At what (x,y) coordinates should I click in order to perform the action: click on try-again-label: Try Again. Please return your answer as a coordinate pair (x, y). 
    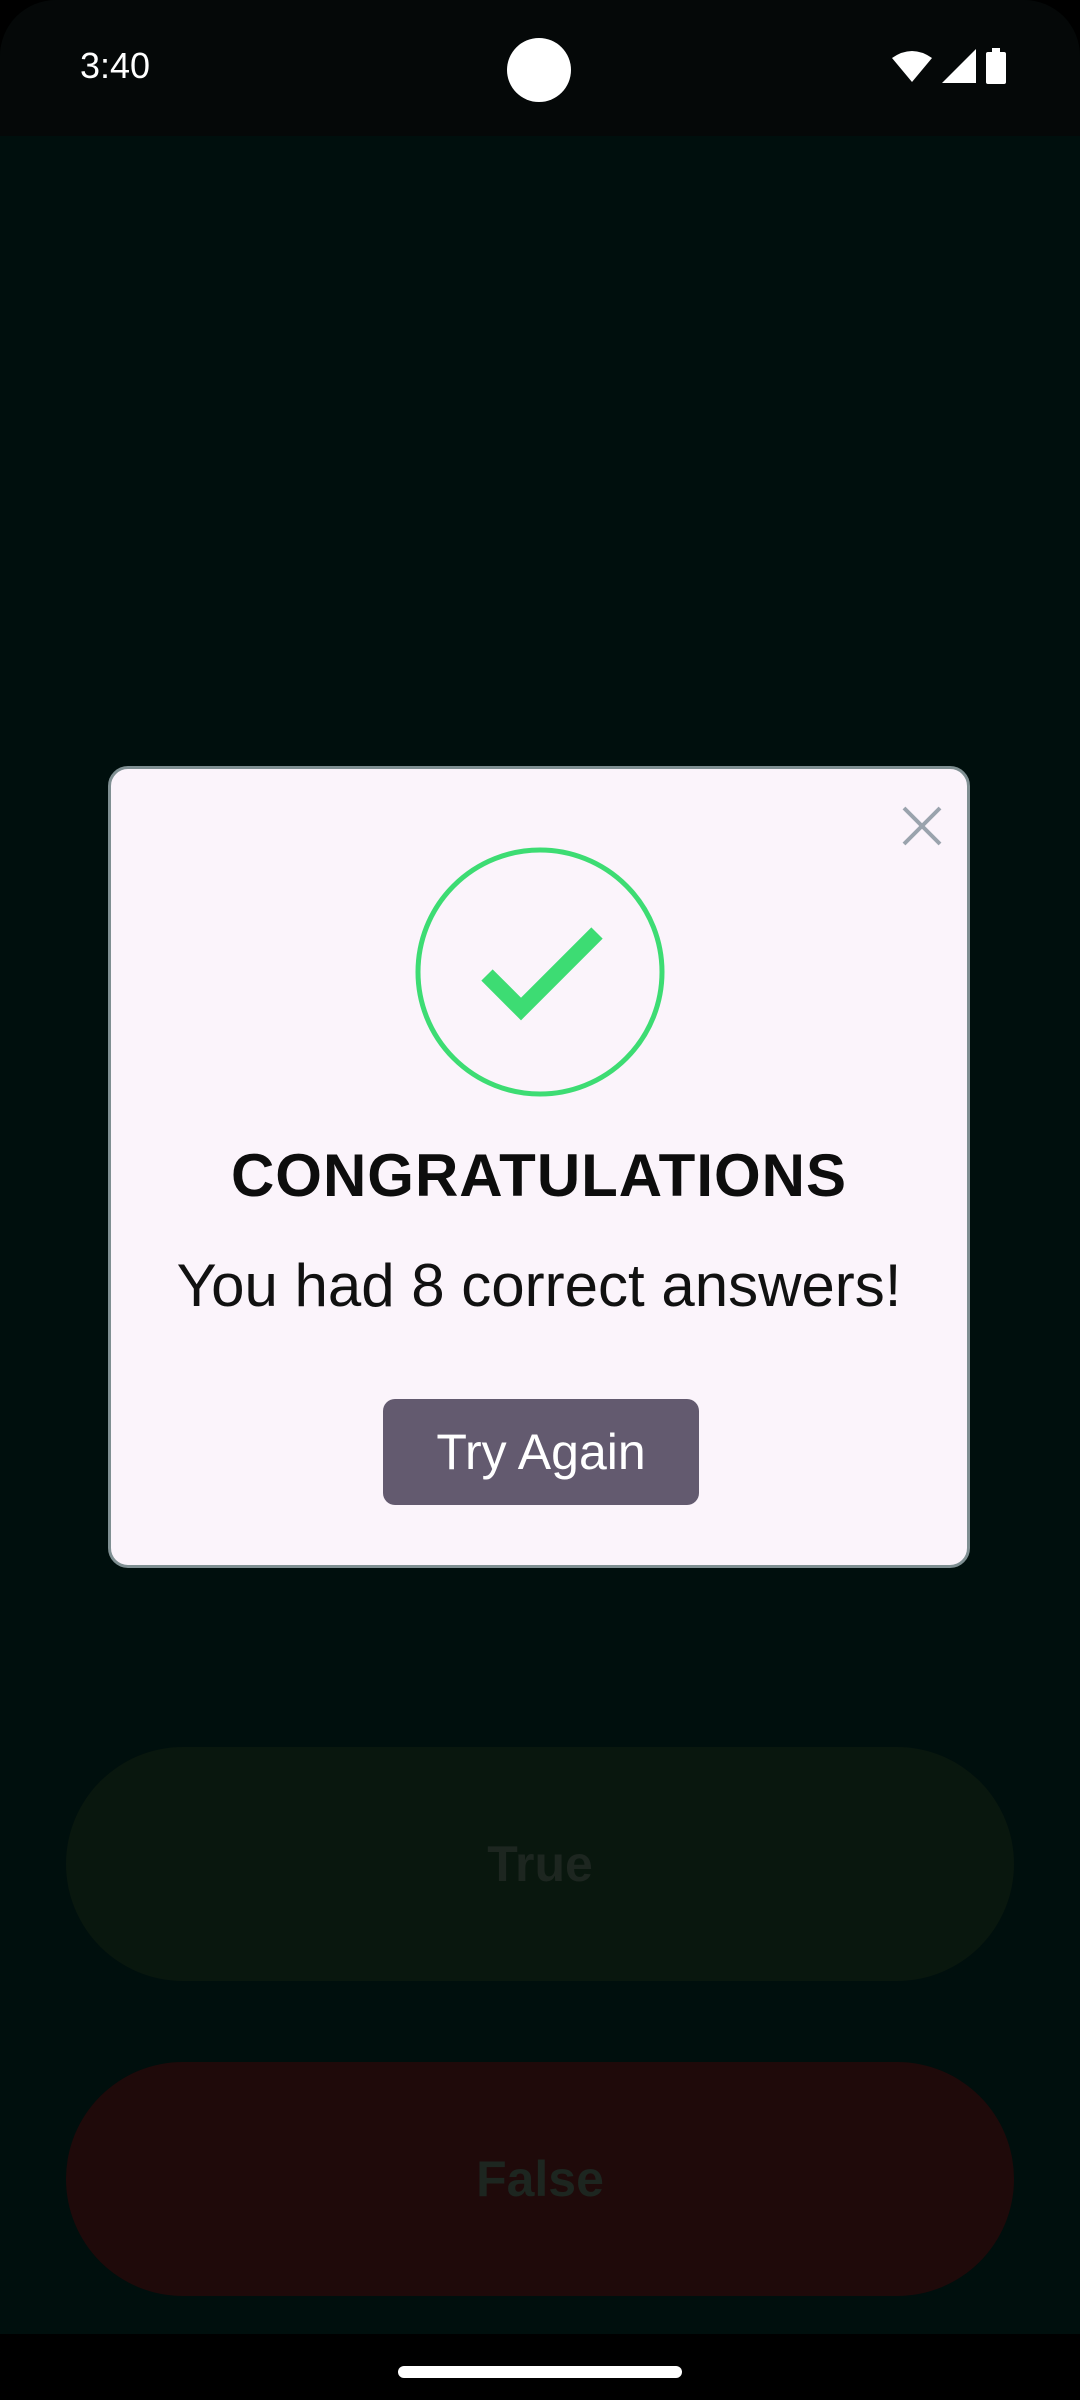
    Looking at the image, I should click on (541, 1452).